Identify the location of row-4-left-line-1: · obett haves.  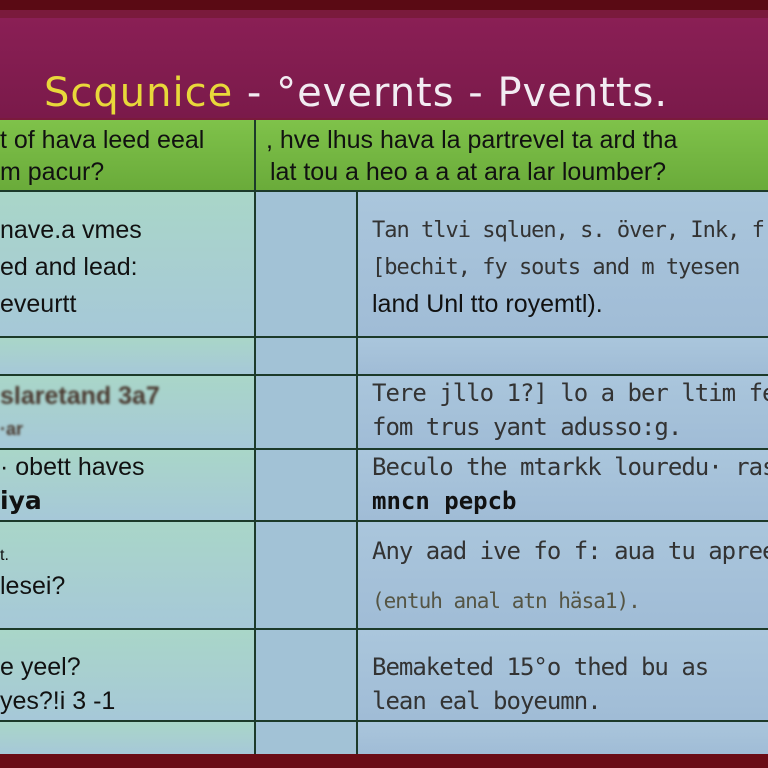
(72, 467).